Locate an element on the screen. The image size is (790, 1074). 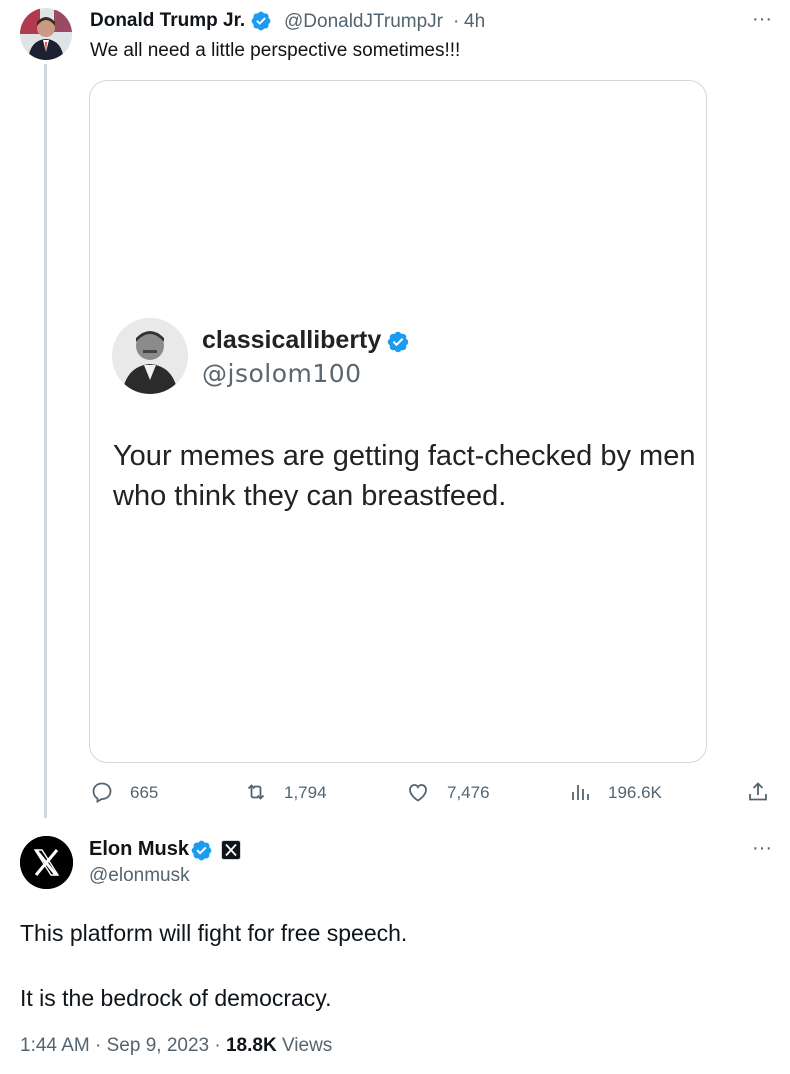
views-icon is located at coordinates (581, 792).